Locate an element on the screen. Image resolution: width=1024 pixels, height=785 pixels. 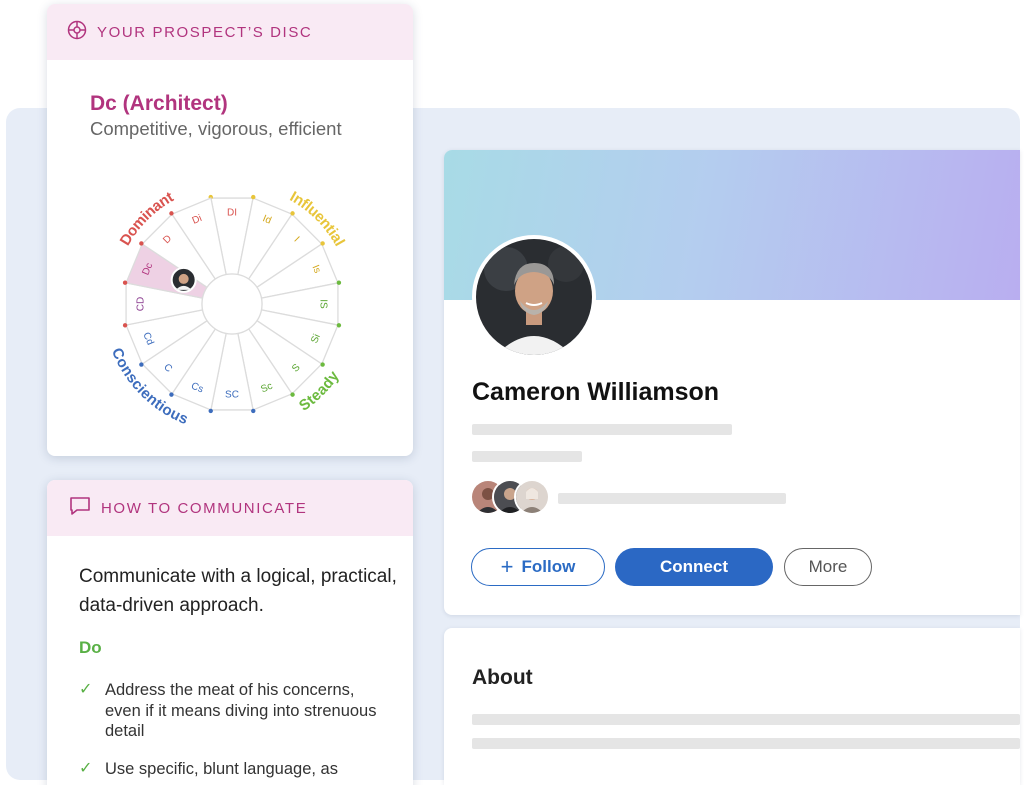
do-label: Do is located at coordinates (90, 647).